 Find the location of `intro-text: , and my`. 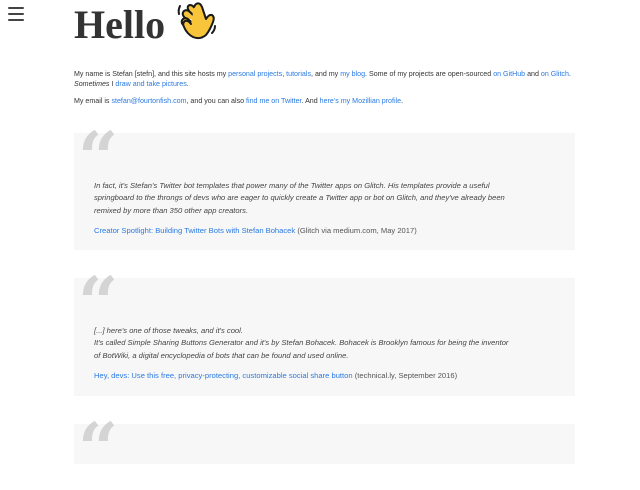

intro-text: , and my is located at coordinates (326, 74).